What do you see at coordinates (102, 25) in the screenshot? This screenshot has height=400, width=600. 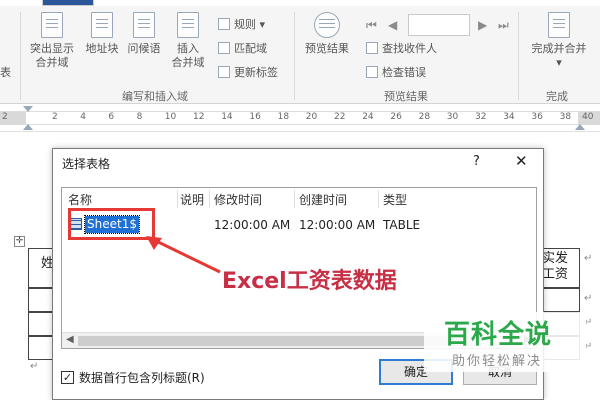 I see `address-block-icon` at bounding box center [102, 25].